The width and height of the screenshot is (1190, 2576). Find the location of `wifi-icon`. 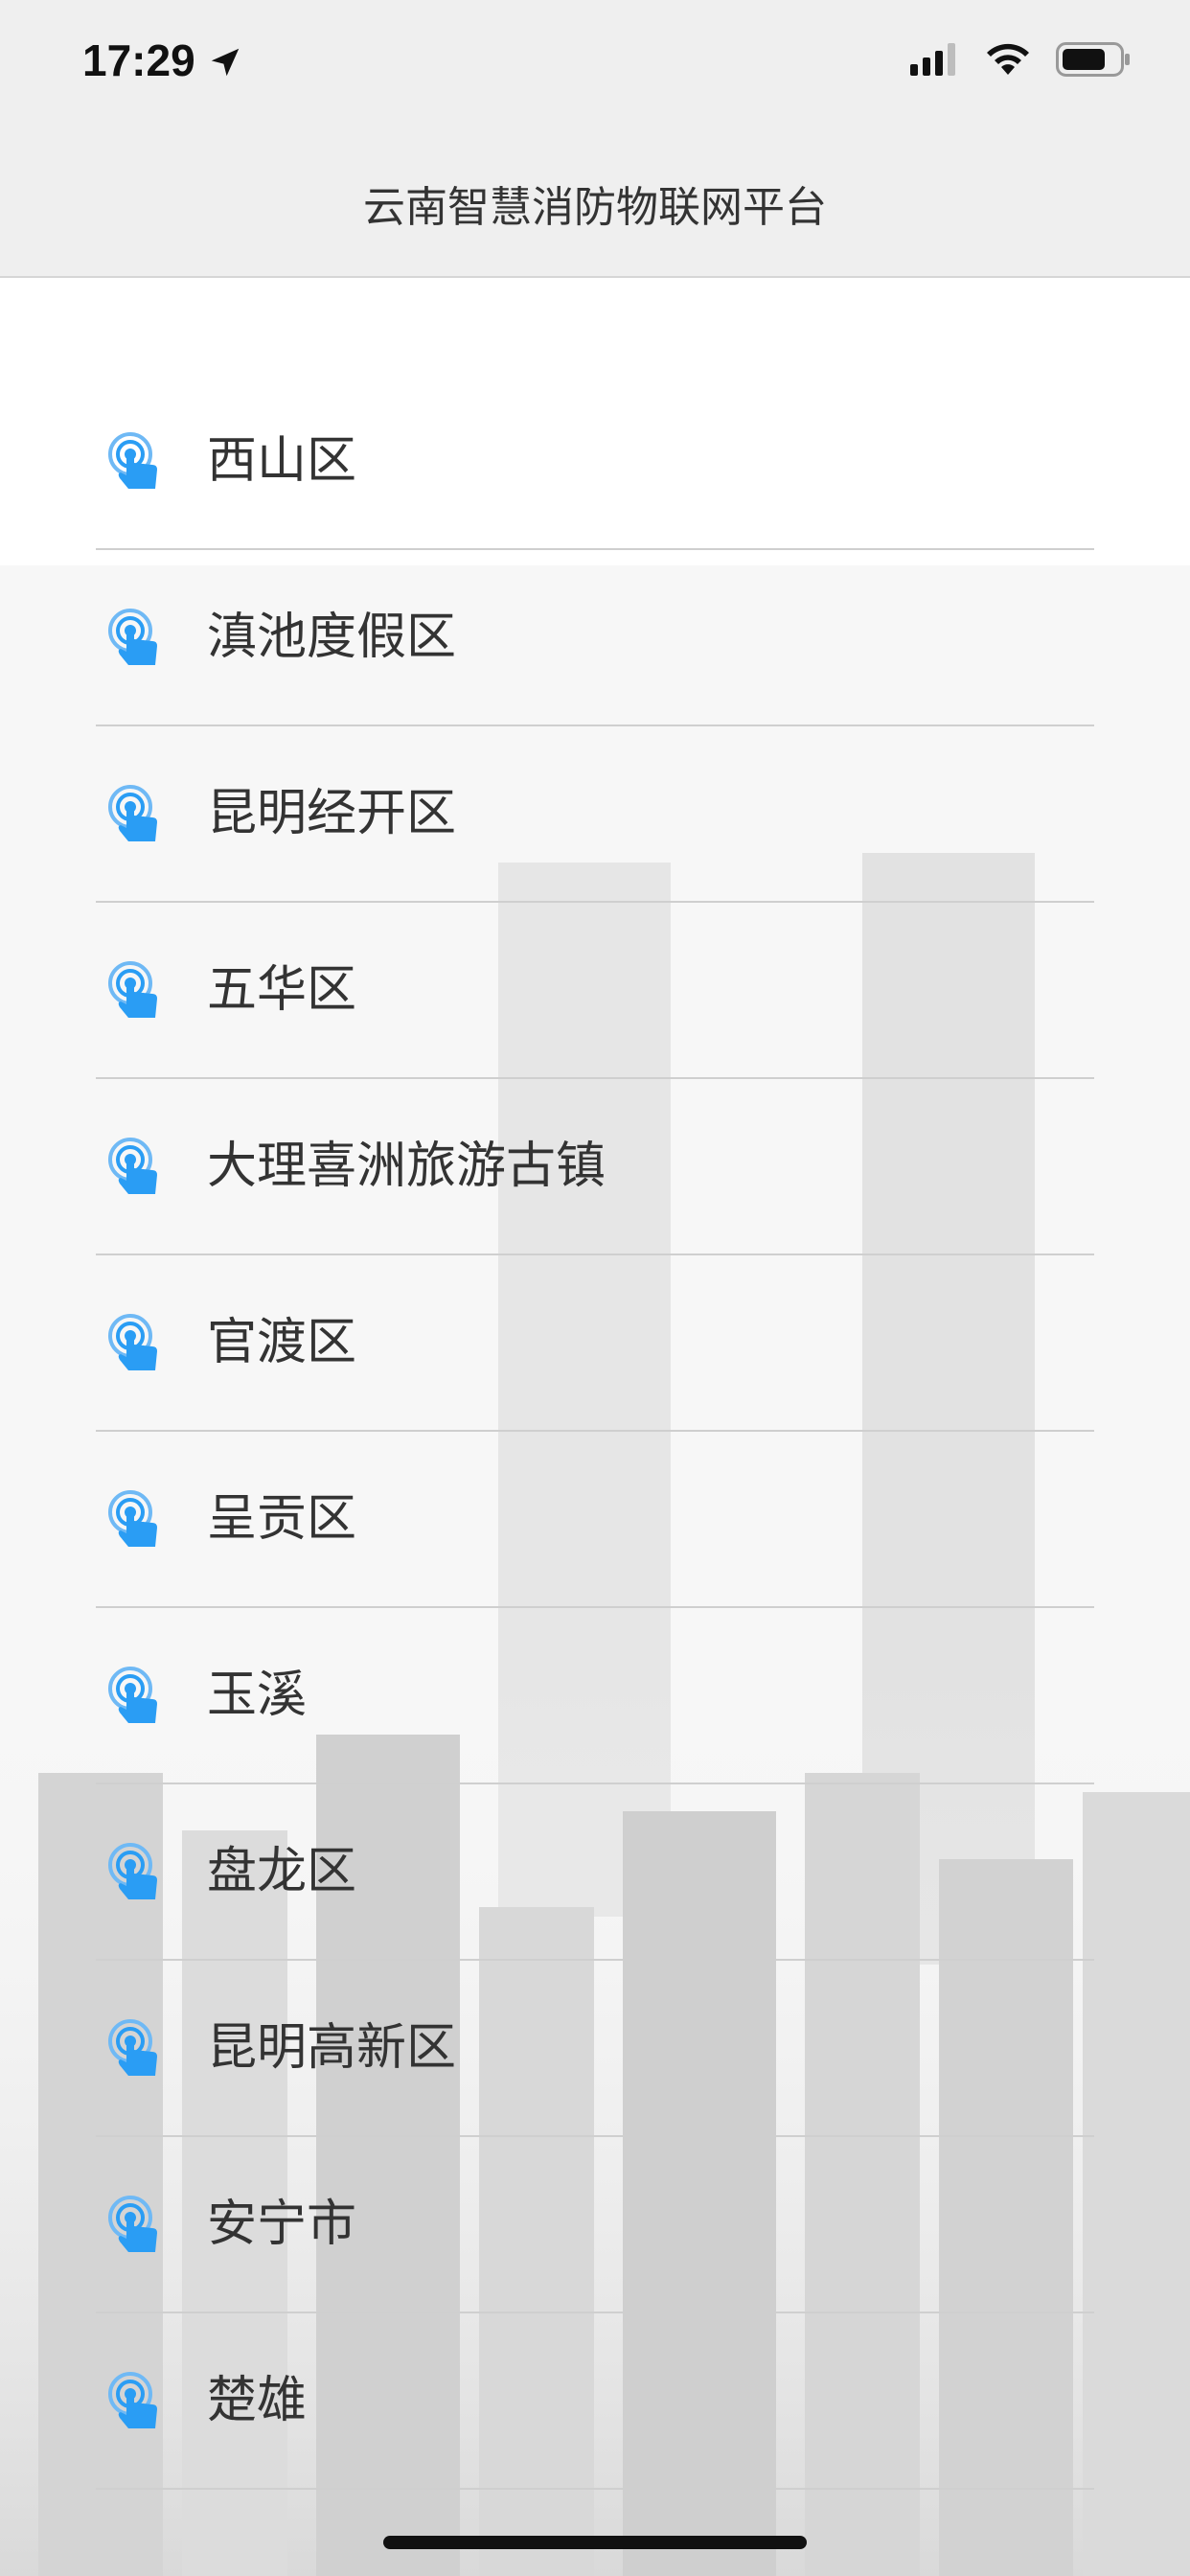

wifi-icon is located at coordinates (1008, 59).